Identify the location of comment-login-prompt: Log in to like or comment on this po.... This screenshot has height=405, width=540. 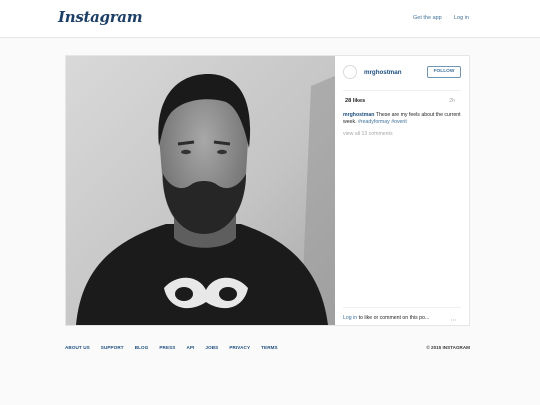
(386, 318).